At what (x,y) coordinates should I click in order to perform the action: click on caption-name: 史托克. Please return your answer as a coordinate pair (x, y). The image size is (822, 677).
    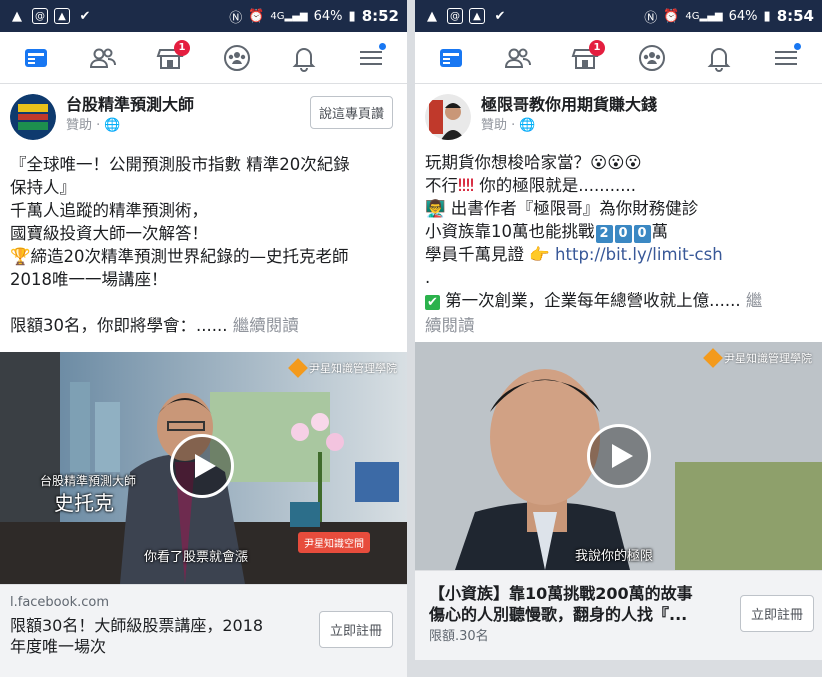
    Looking at the image, I should click on (84, 503).